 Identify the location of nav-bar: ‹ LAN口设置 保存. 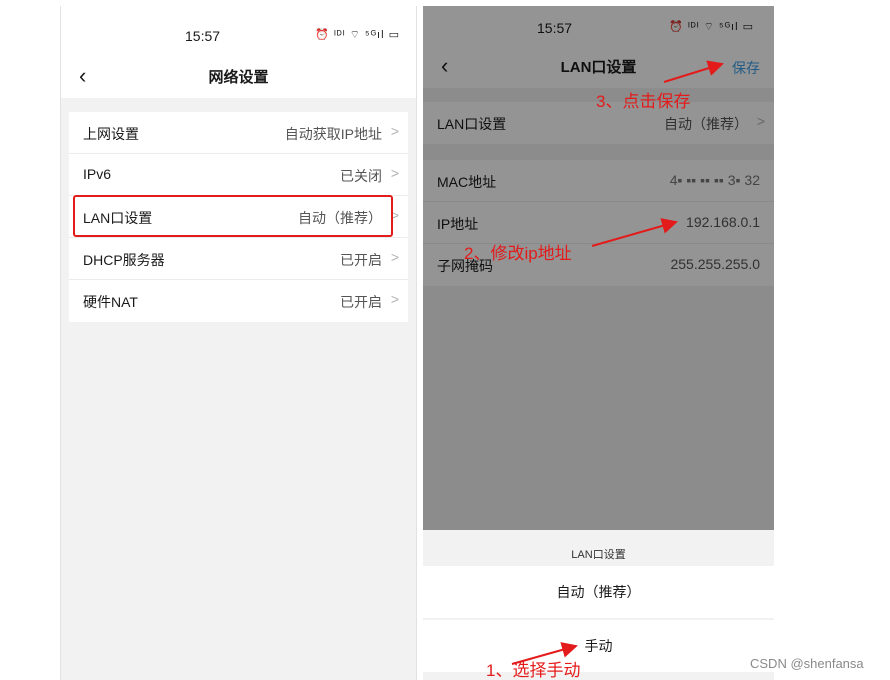
(598, 69).